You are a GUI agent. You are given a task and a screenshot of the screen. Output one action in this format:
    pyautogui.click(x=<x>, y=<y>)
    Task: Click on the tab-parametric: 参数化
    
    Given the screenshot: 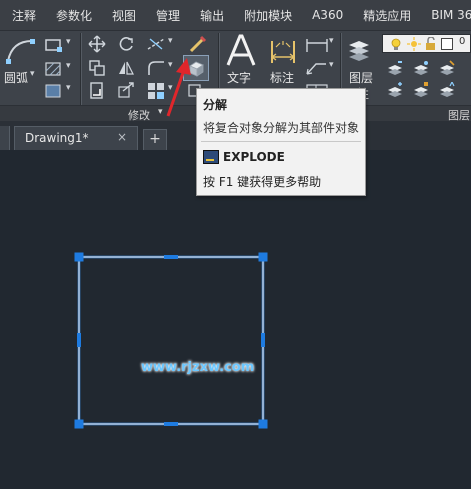 What is the action you would take?
    pyautogui.click(x=74, y=15)
    